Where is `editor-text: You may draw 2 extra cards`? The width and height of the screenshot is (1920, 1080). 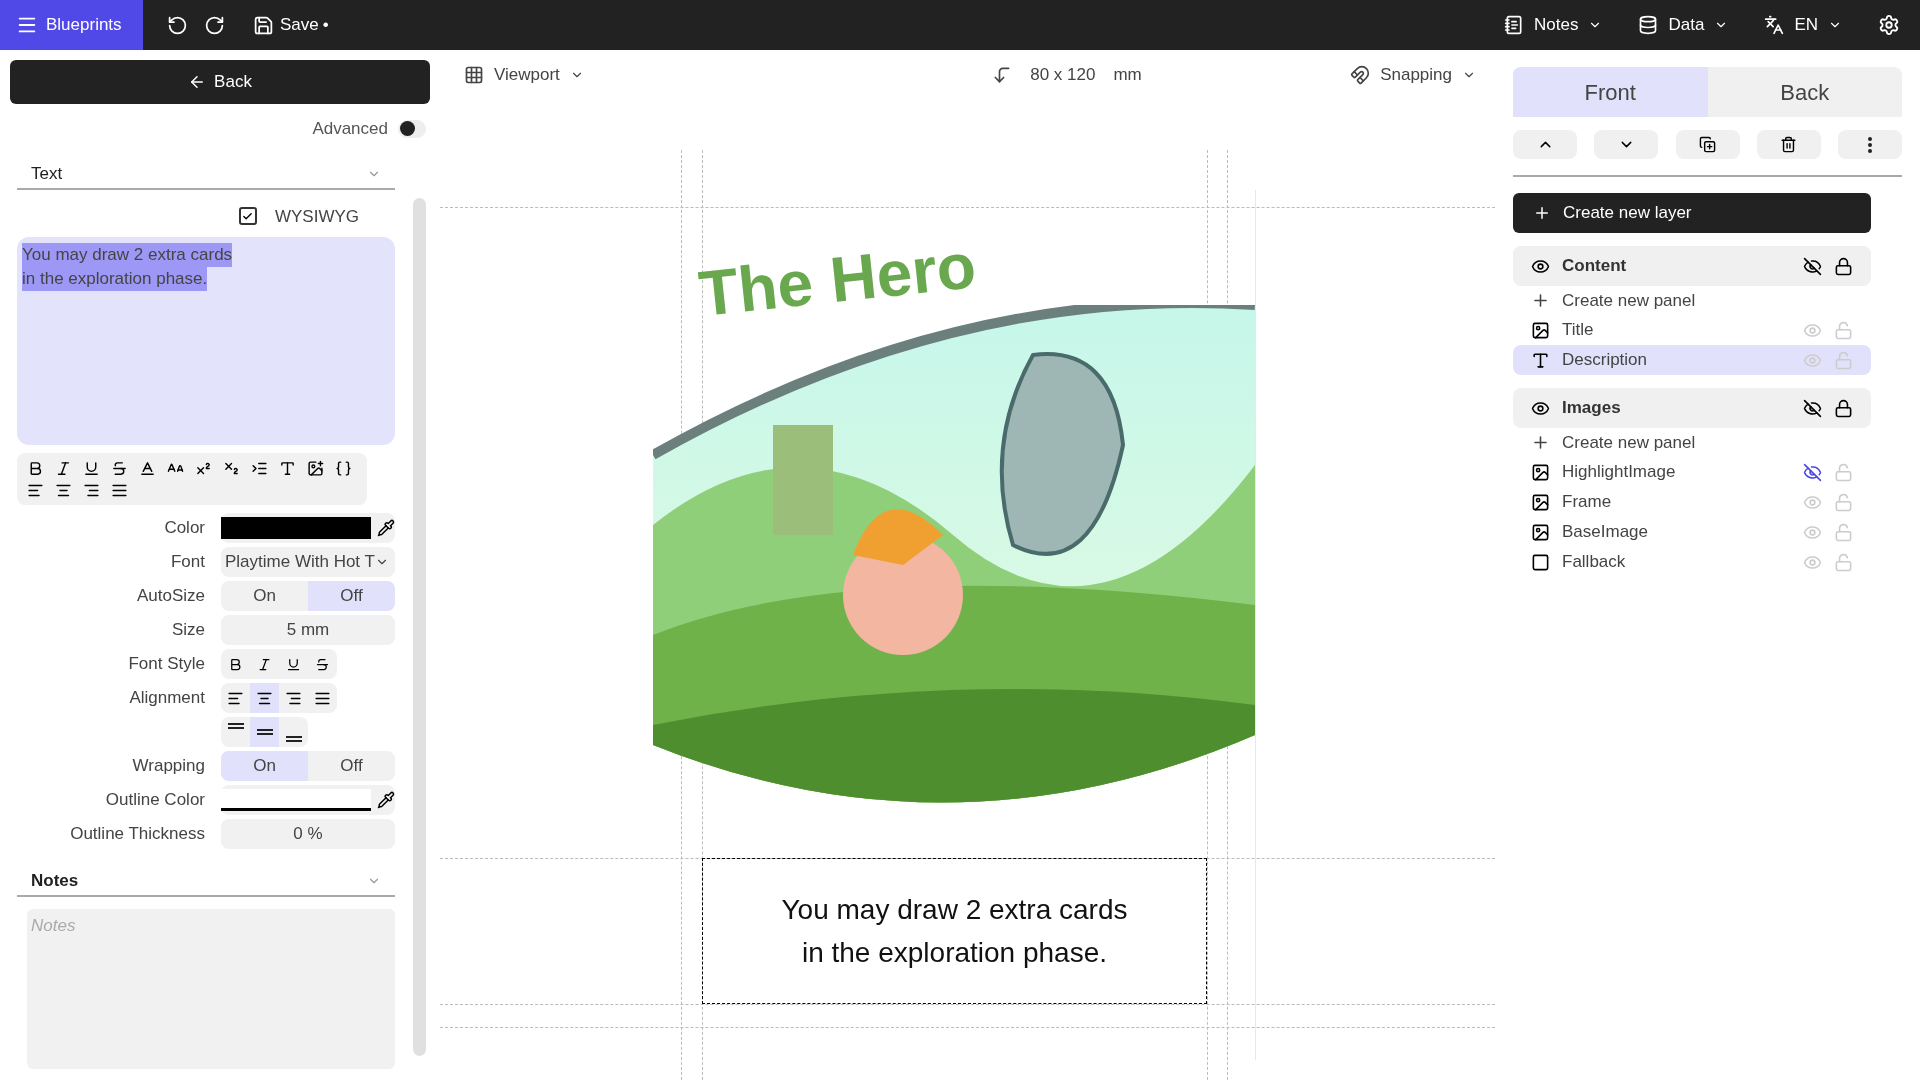 editor-text: You may draw 2 extra cards is located at coordinates (127, 255).